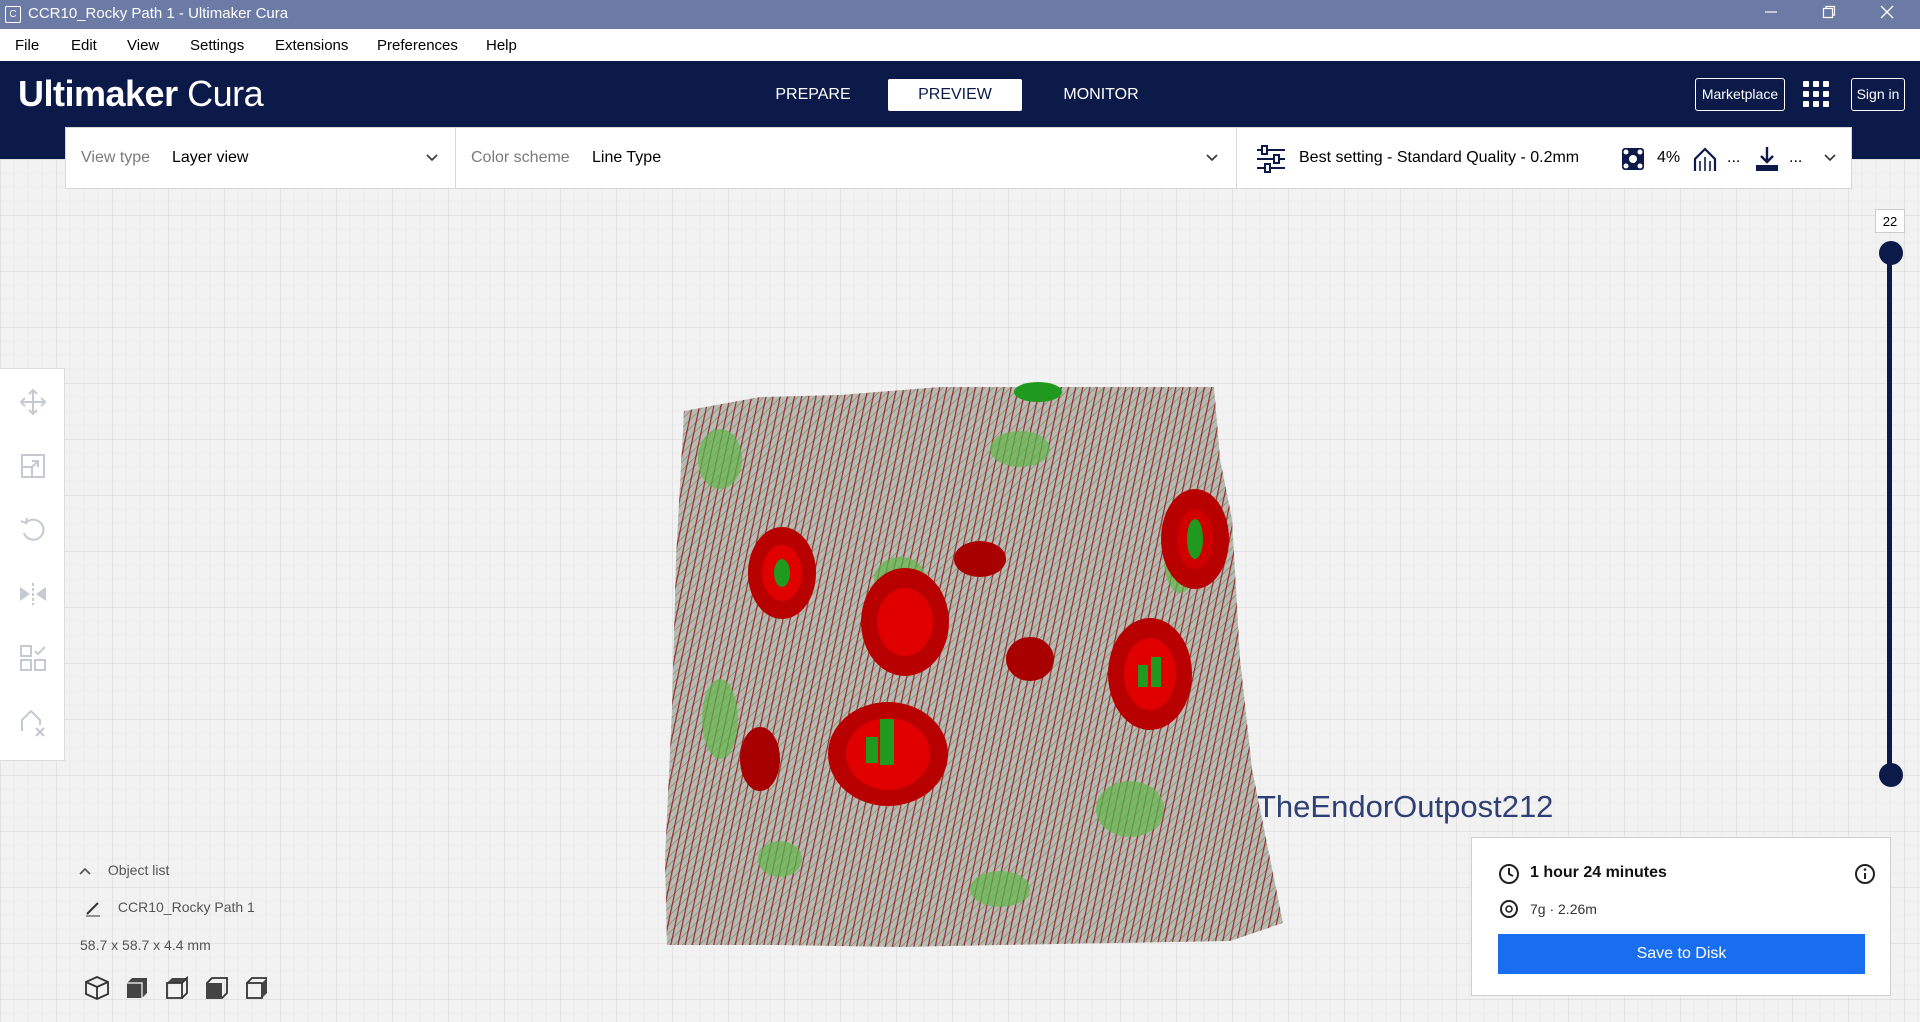  What do you see at coordinates (311, 45) in the screenshot?
I see `menu-extensions: Extensions` at bounding box center [311, 45].